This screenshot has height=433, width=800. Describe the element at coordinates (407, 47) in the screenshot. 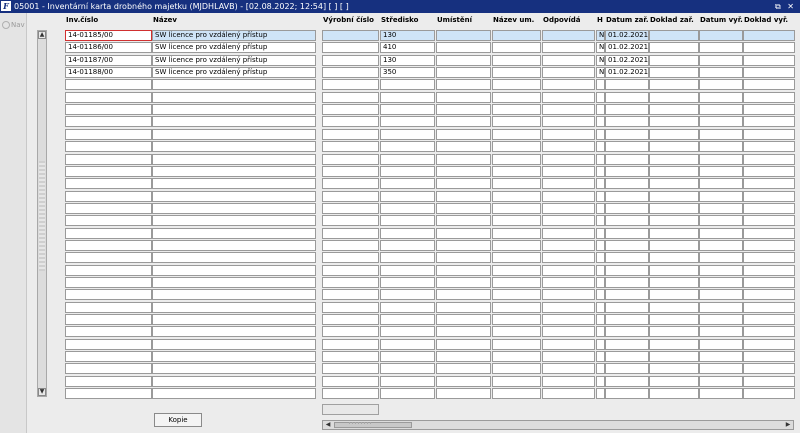

I see `cell-stredisko: 410` at that location.